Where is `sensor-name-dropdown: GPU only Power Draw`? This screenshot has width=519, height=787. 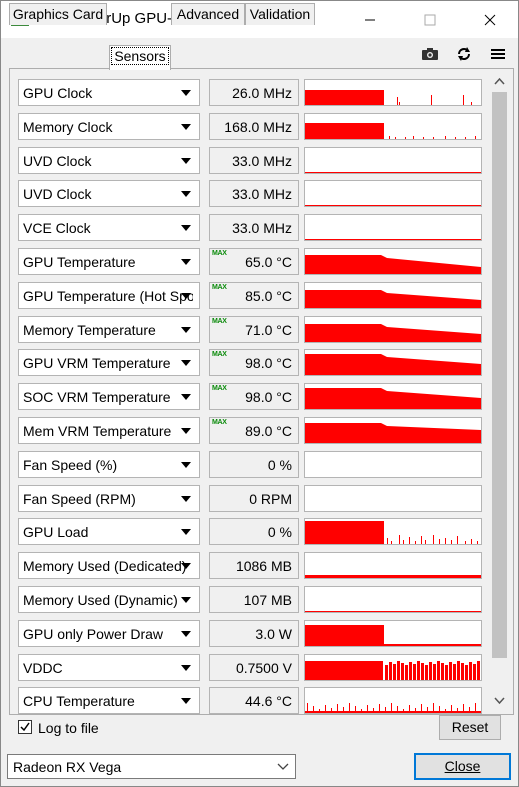
sensor-name-dropdown: GPU only Power Draw is located at coordinates (109, 633).